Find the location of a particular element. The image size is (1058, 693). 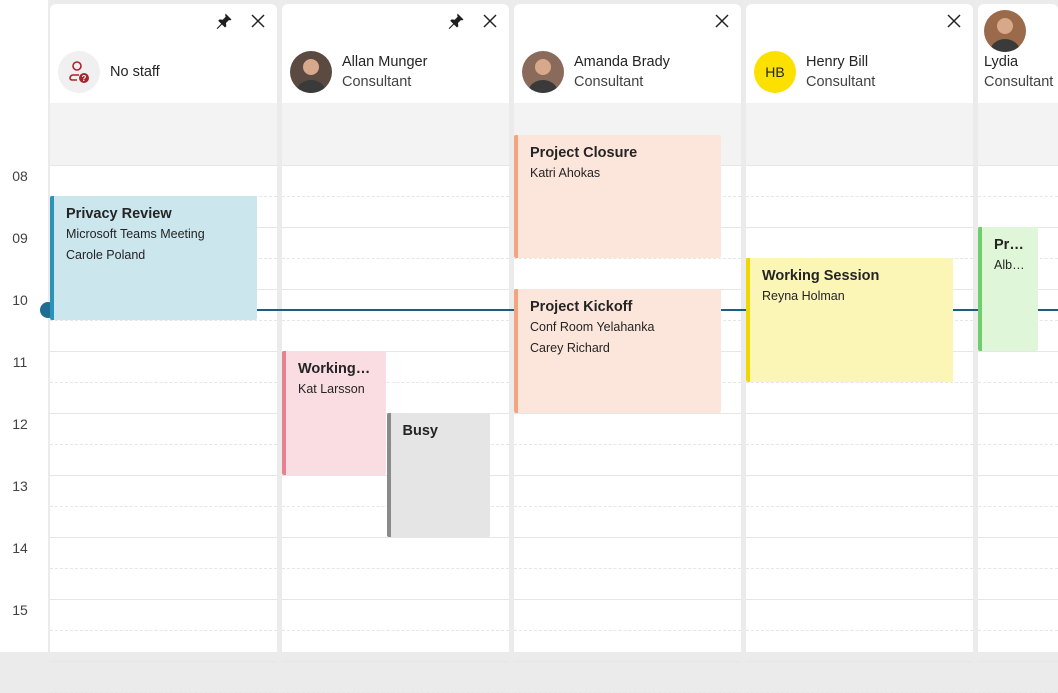

column-header: Amanda Brady Consultant is located at coordinates (627, 53).